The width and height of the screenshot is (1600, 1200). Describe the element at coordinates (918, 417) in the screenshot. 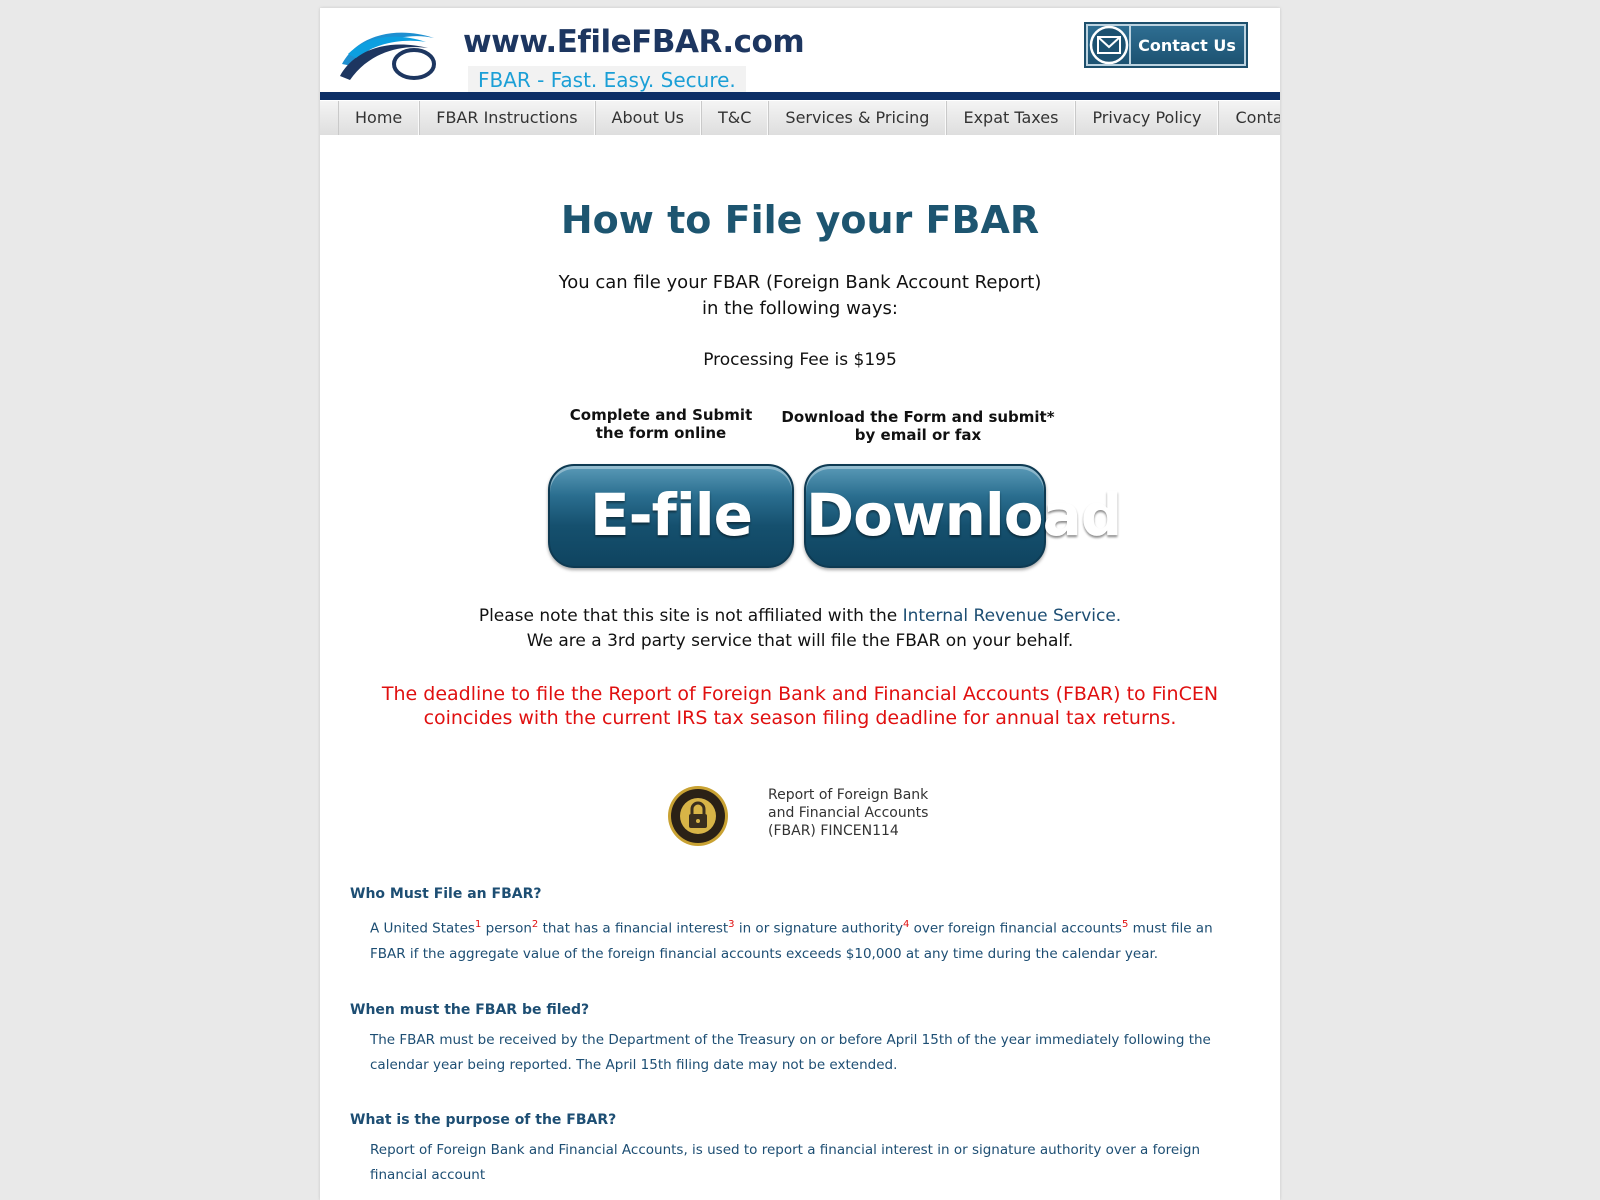

I see `download-caption-line-1: Download the Form and submit*` at that location.